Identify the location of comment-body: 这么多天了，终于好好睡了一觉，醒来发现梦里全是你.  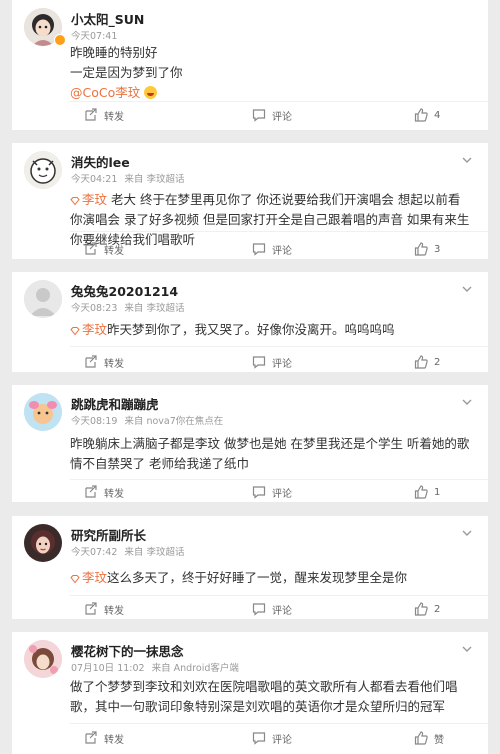
(257, 577).